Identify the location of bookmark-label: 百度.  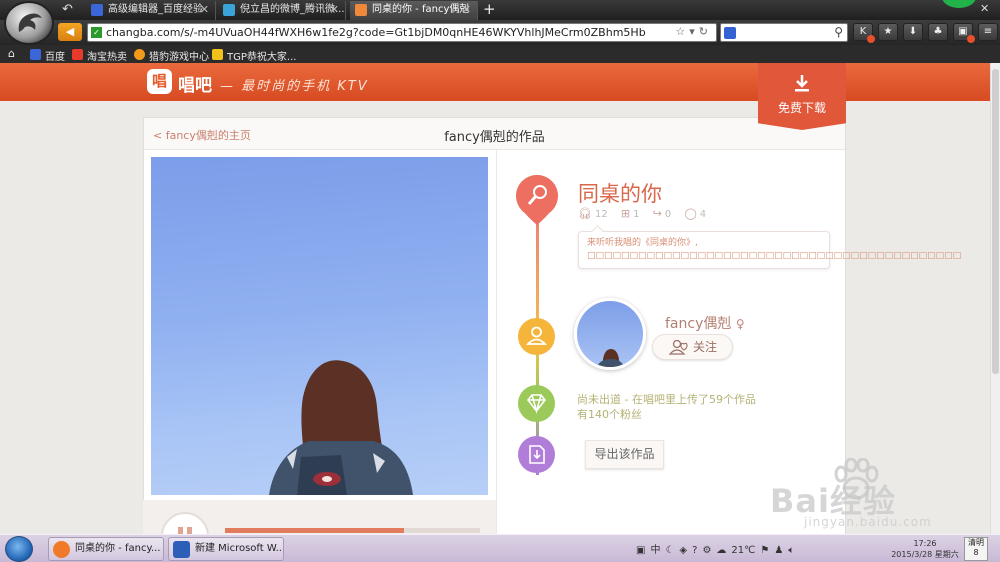
(55, 57).